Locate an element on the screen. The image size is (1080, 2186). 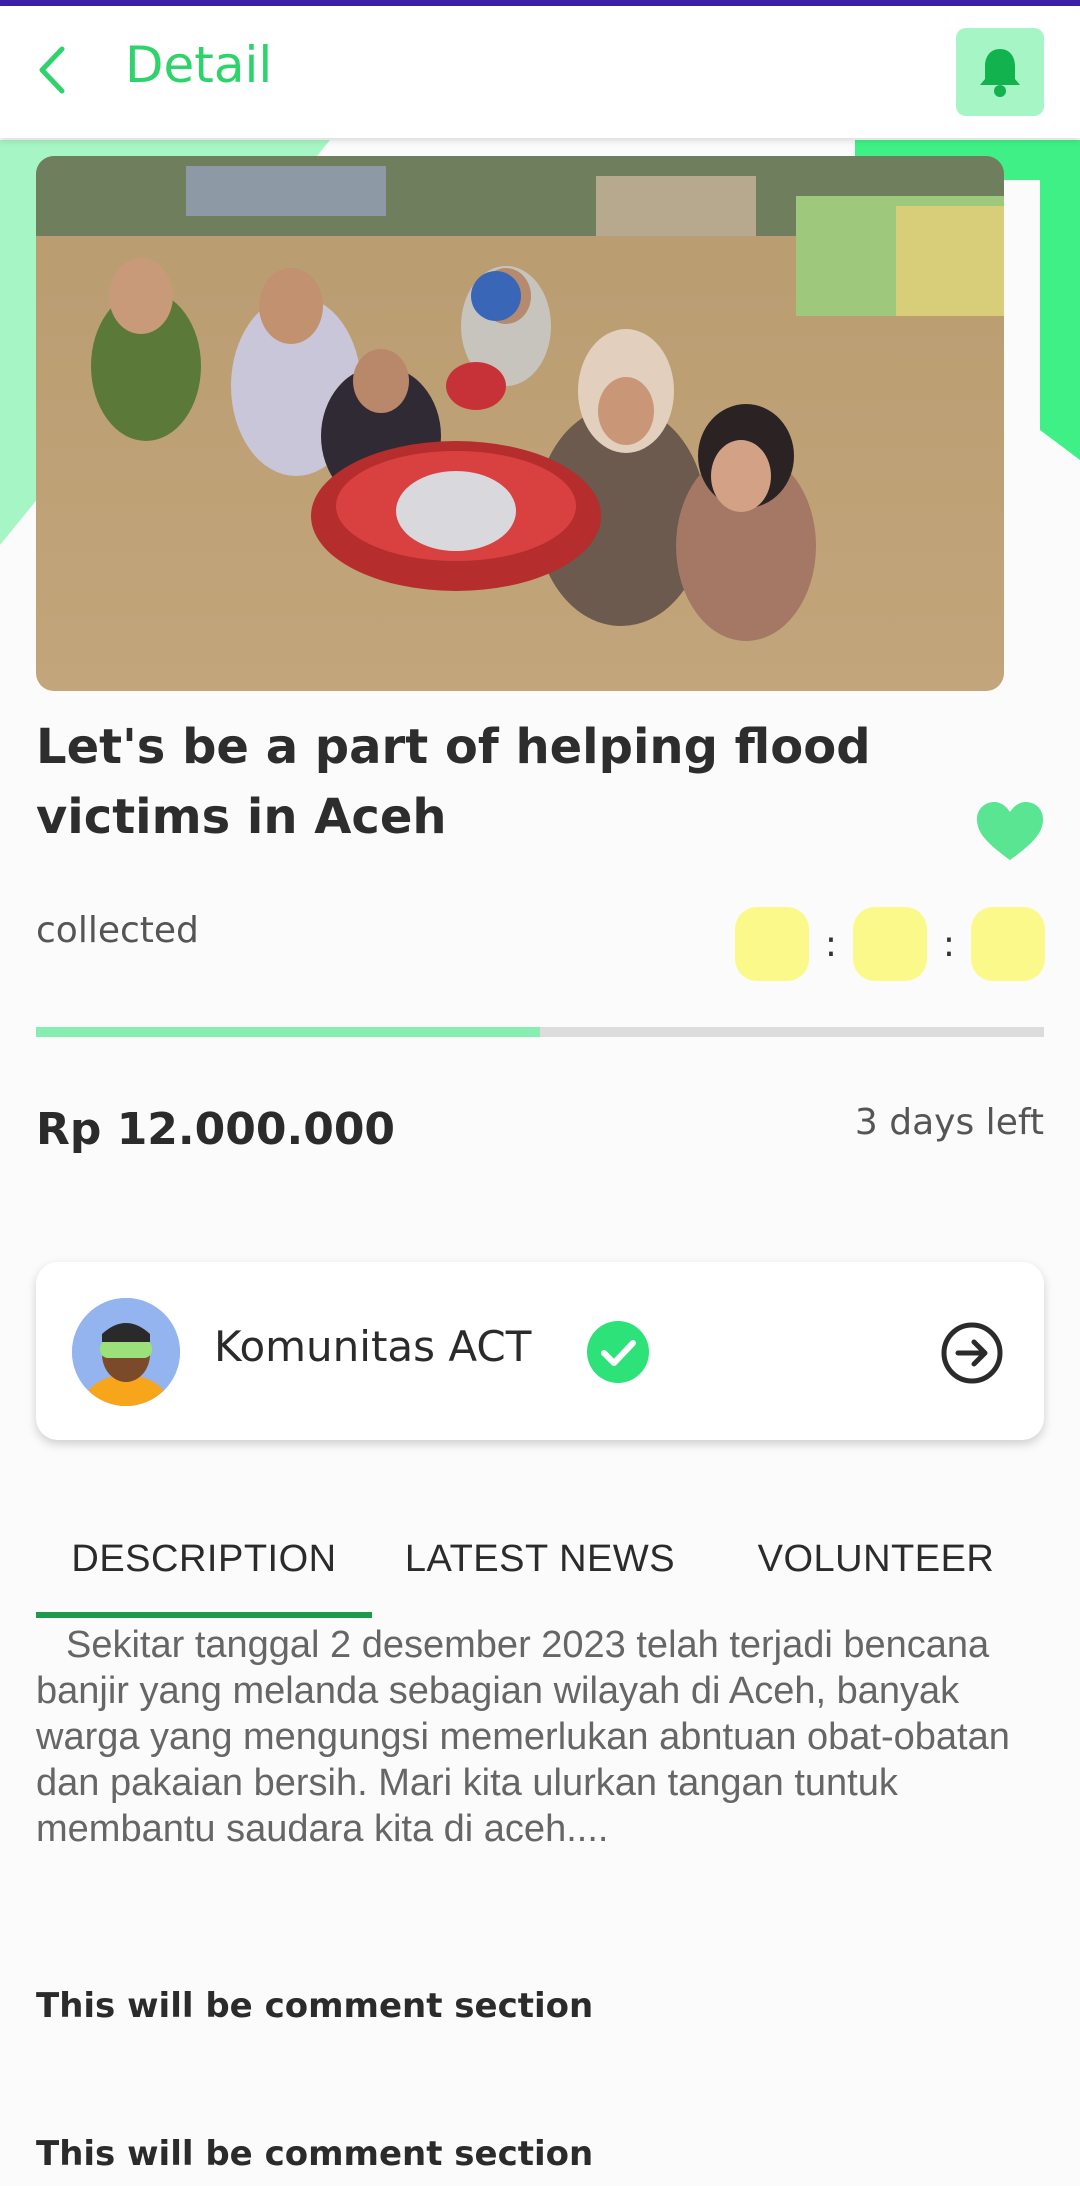
countdown-timer: : : is located at coordinates (890, 944).